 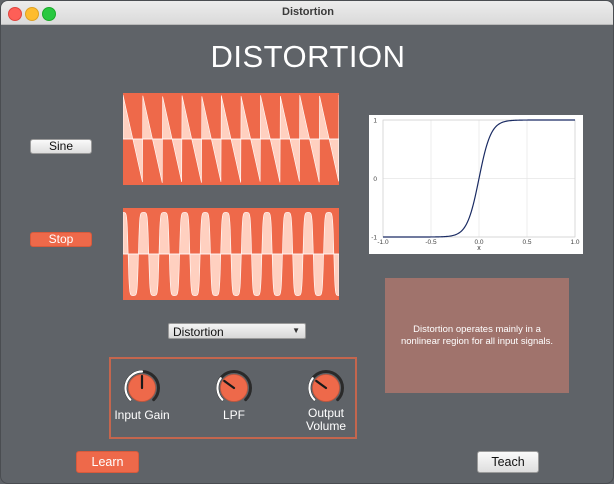 I want to click on input-waveform, so click(x=231, y=139).